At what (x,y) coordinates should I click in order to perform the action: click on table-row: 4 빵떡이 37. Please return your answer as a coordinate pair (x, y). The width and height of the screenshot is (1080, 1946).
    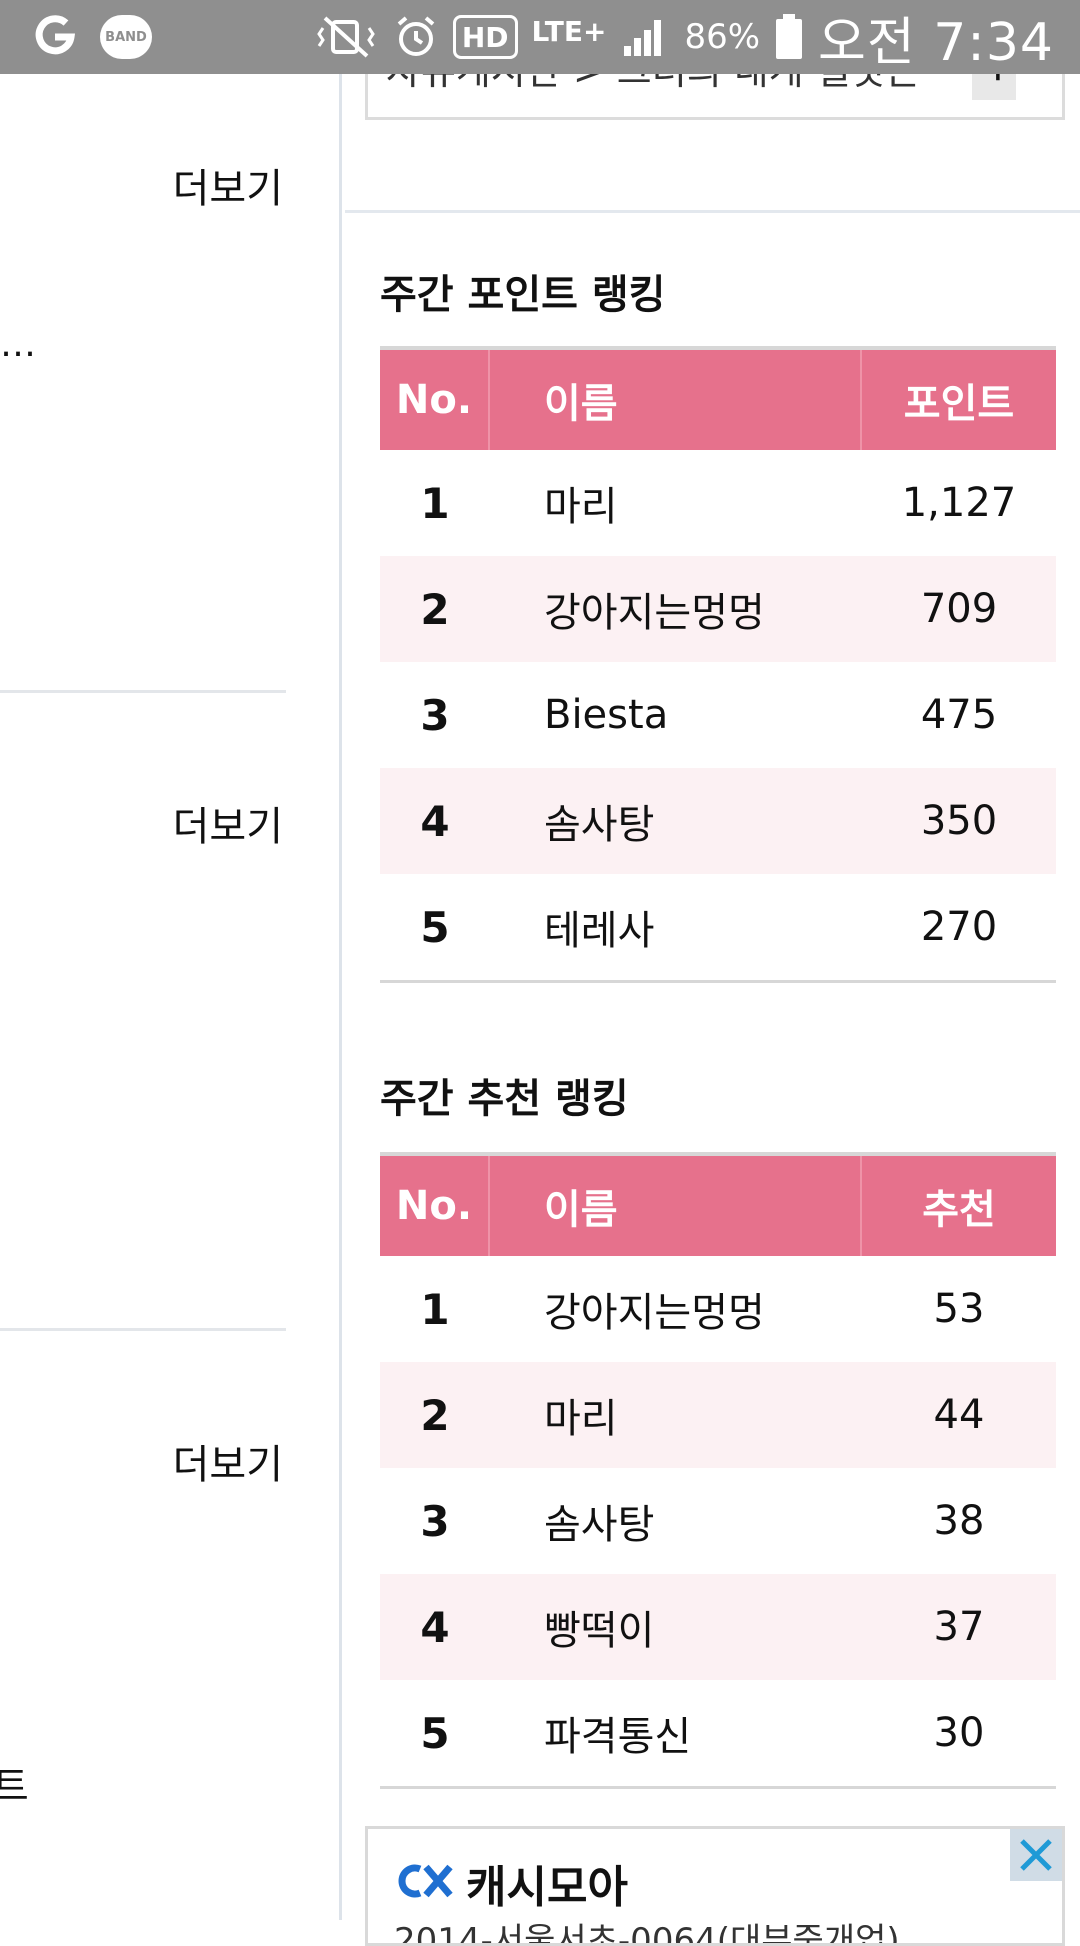
    Looking at the image, I should click on (718, 1627).